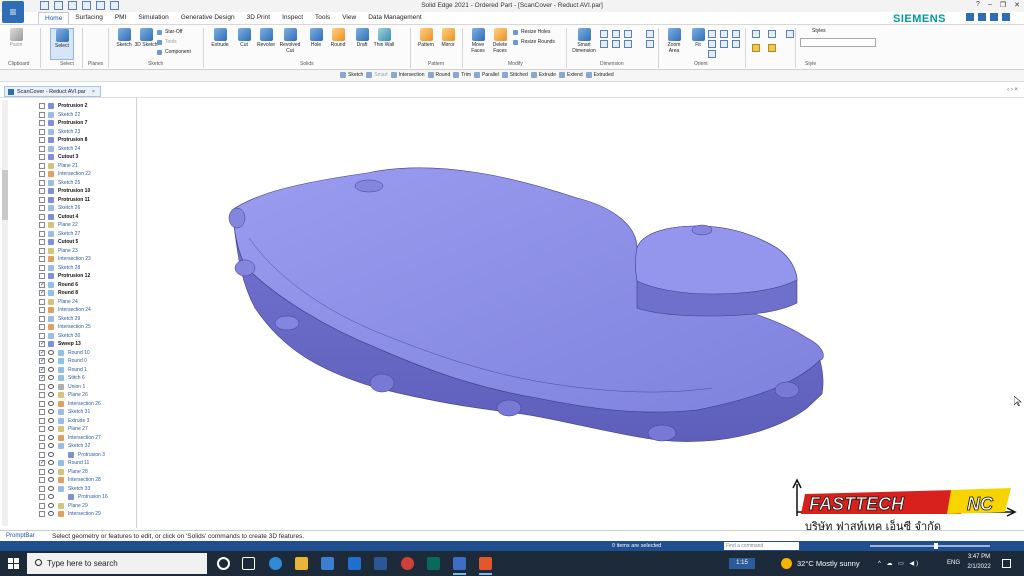 The height and width of the screenshot is (576, 1024). What do you see at coordinates (169, 32) in the screenshot?
I see `star-off-button: Star-Off` at bounding box center [169, 32].